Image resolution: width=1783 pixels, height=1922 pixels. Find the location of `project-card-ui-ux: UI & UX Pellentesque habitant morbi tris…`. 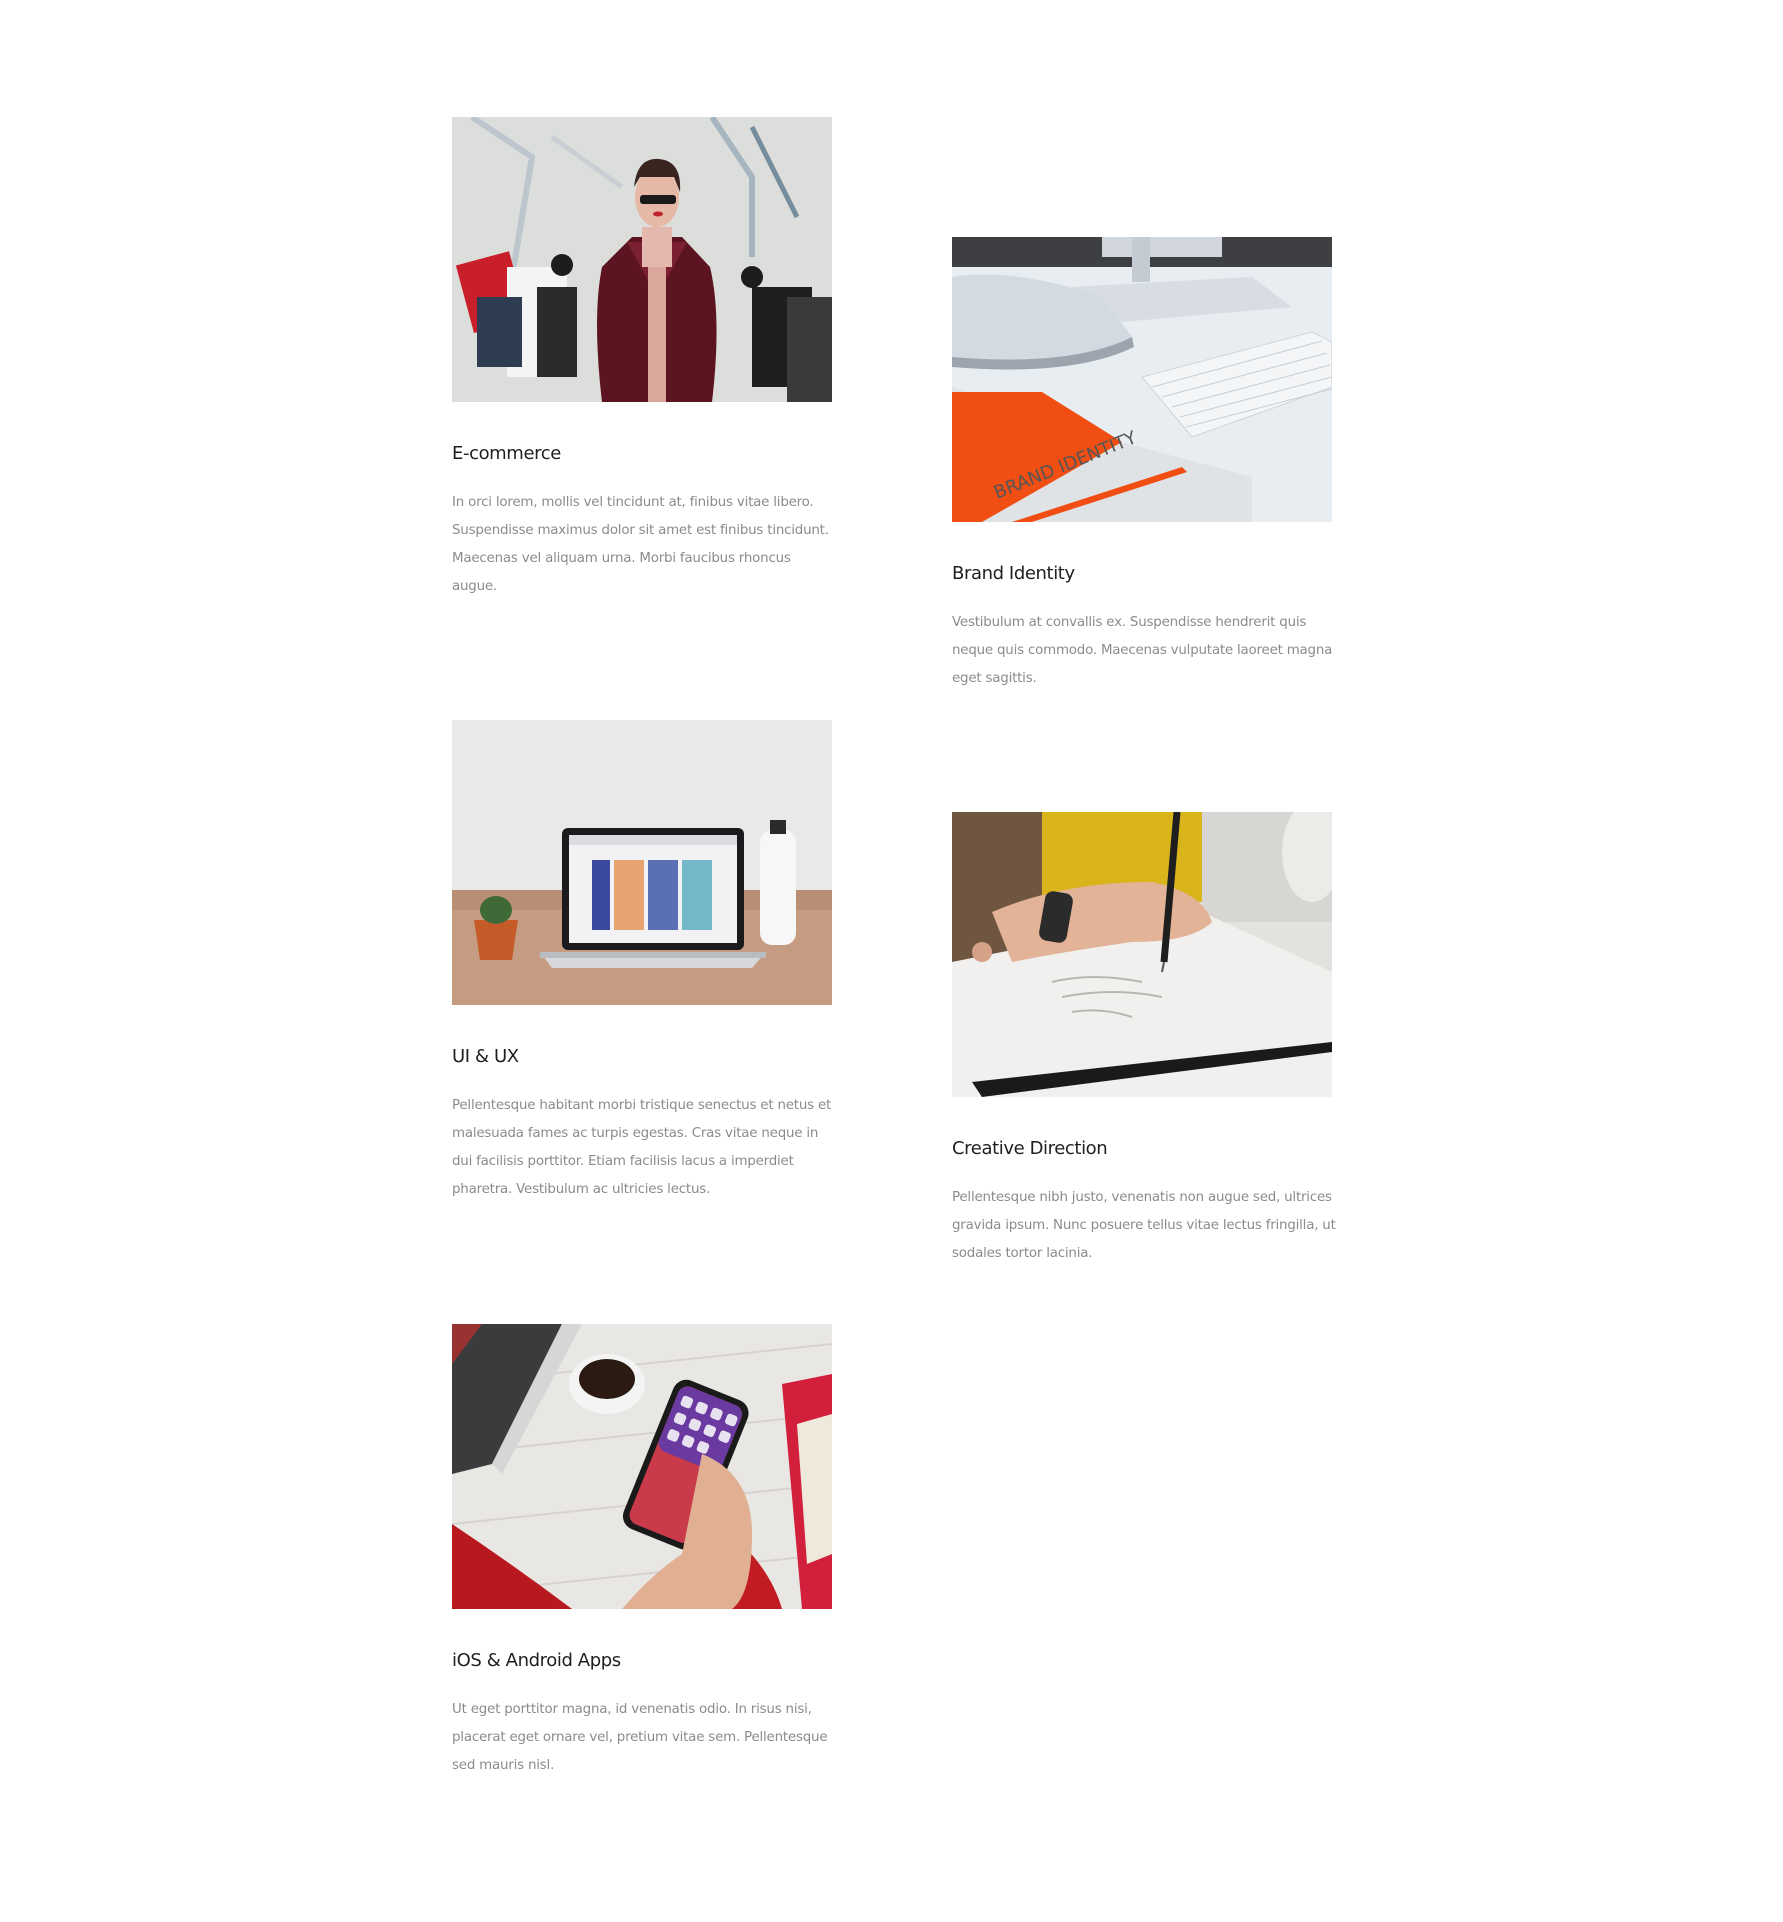

project-card-ui-ux: UI & UX Pellentesque habitant morbi tris… is located at coordinates (642, 958).